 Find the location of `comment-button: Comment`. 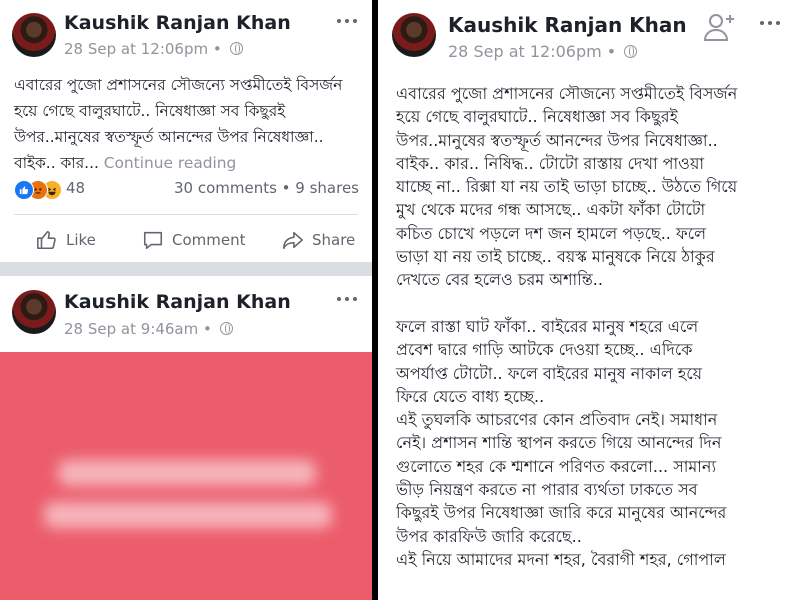

comment-button: Comment is located at coordinates (194, 240).